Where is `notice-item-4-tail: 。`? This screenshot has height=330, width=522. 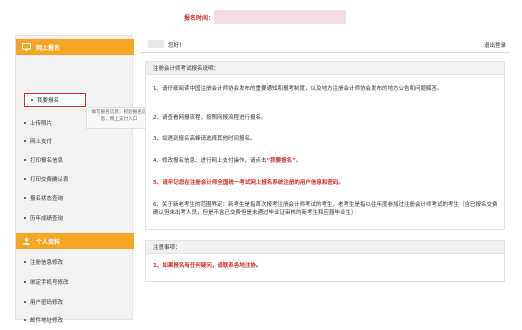
notice-item-4-tail: 。 is located at coordinates (298, 161).